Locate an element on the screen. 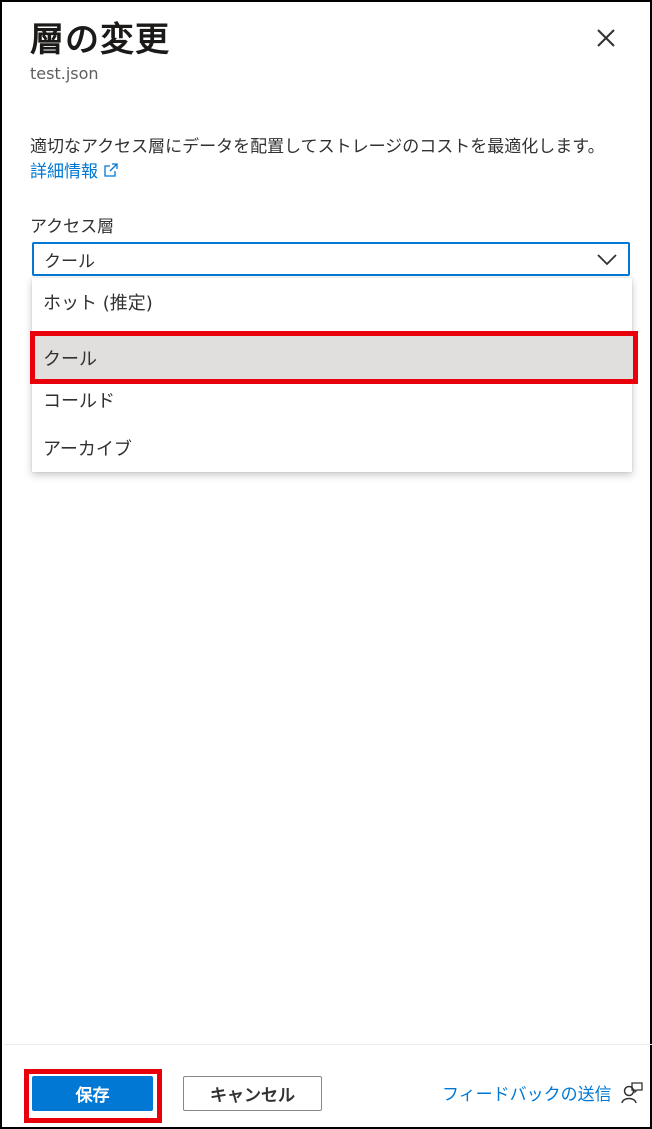  close-button is located at coordinates (607, 39).